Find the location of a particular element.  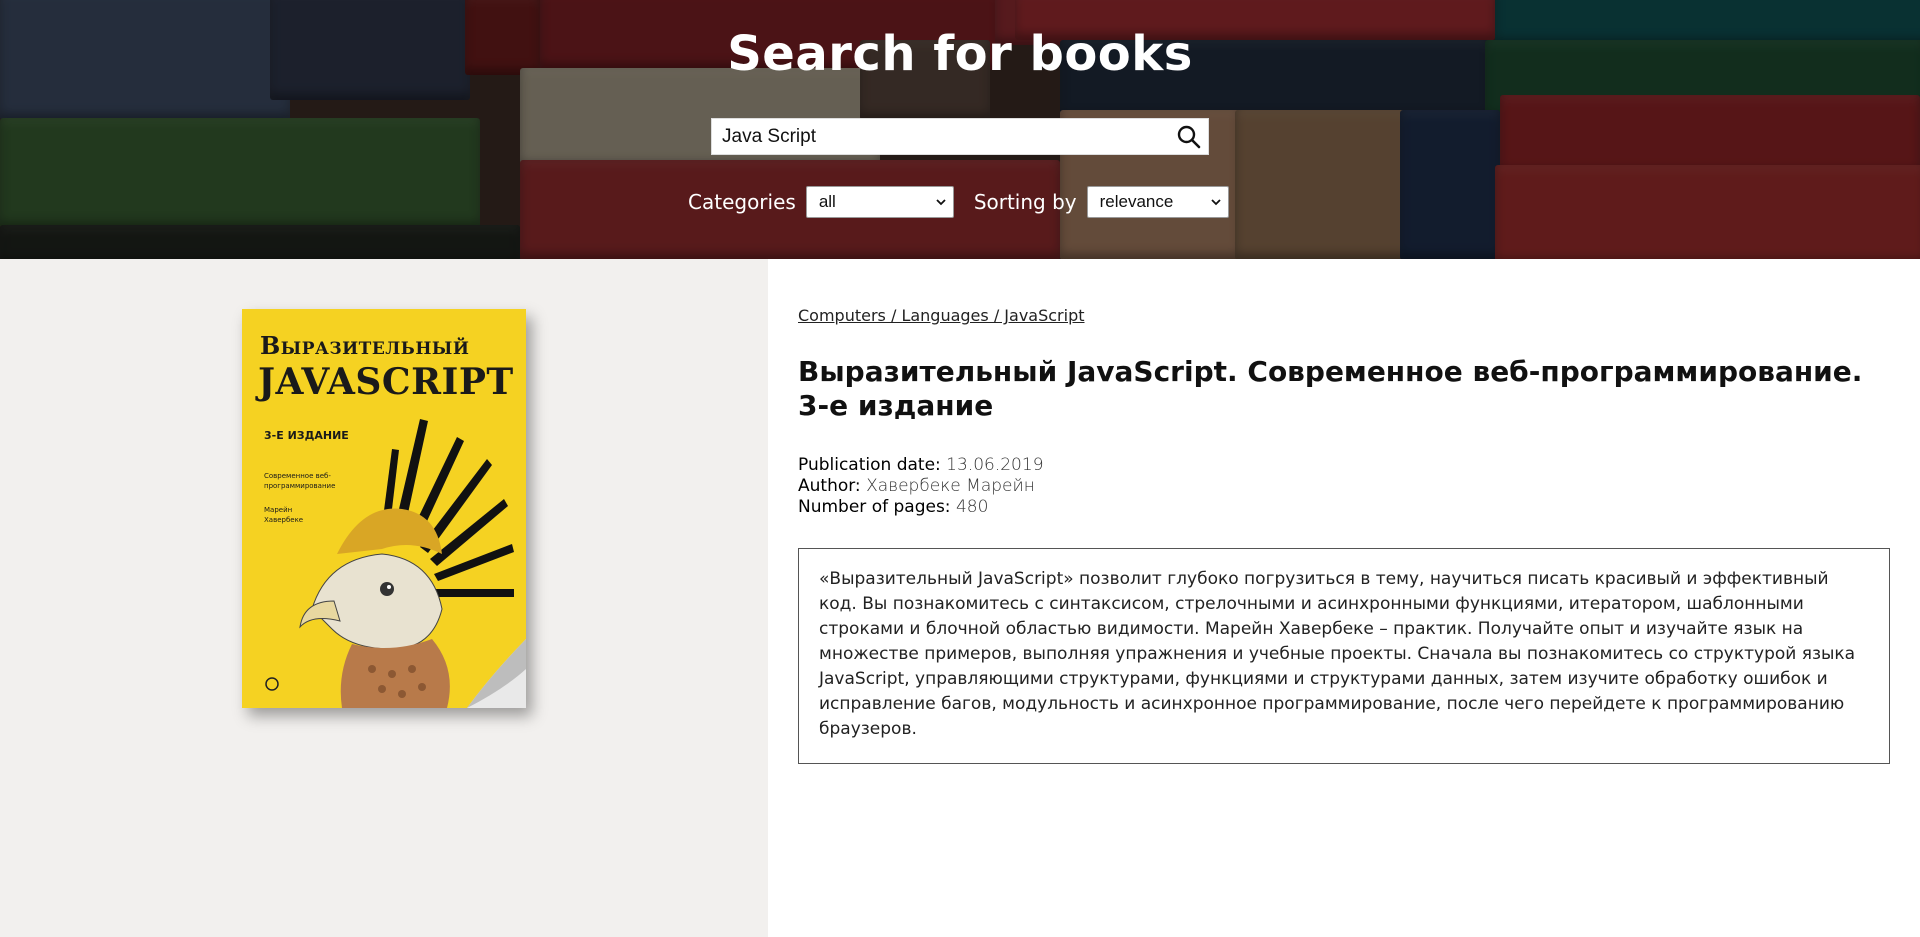

author-value: Хавербеке Марейн is located at coordinates (950, 486).